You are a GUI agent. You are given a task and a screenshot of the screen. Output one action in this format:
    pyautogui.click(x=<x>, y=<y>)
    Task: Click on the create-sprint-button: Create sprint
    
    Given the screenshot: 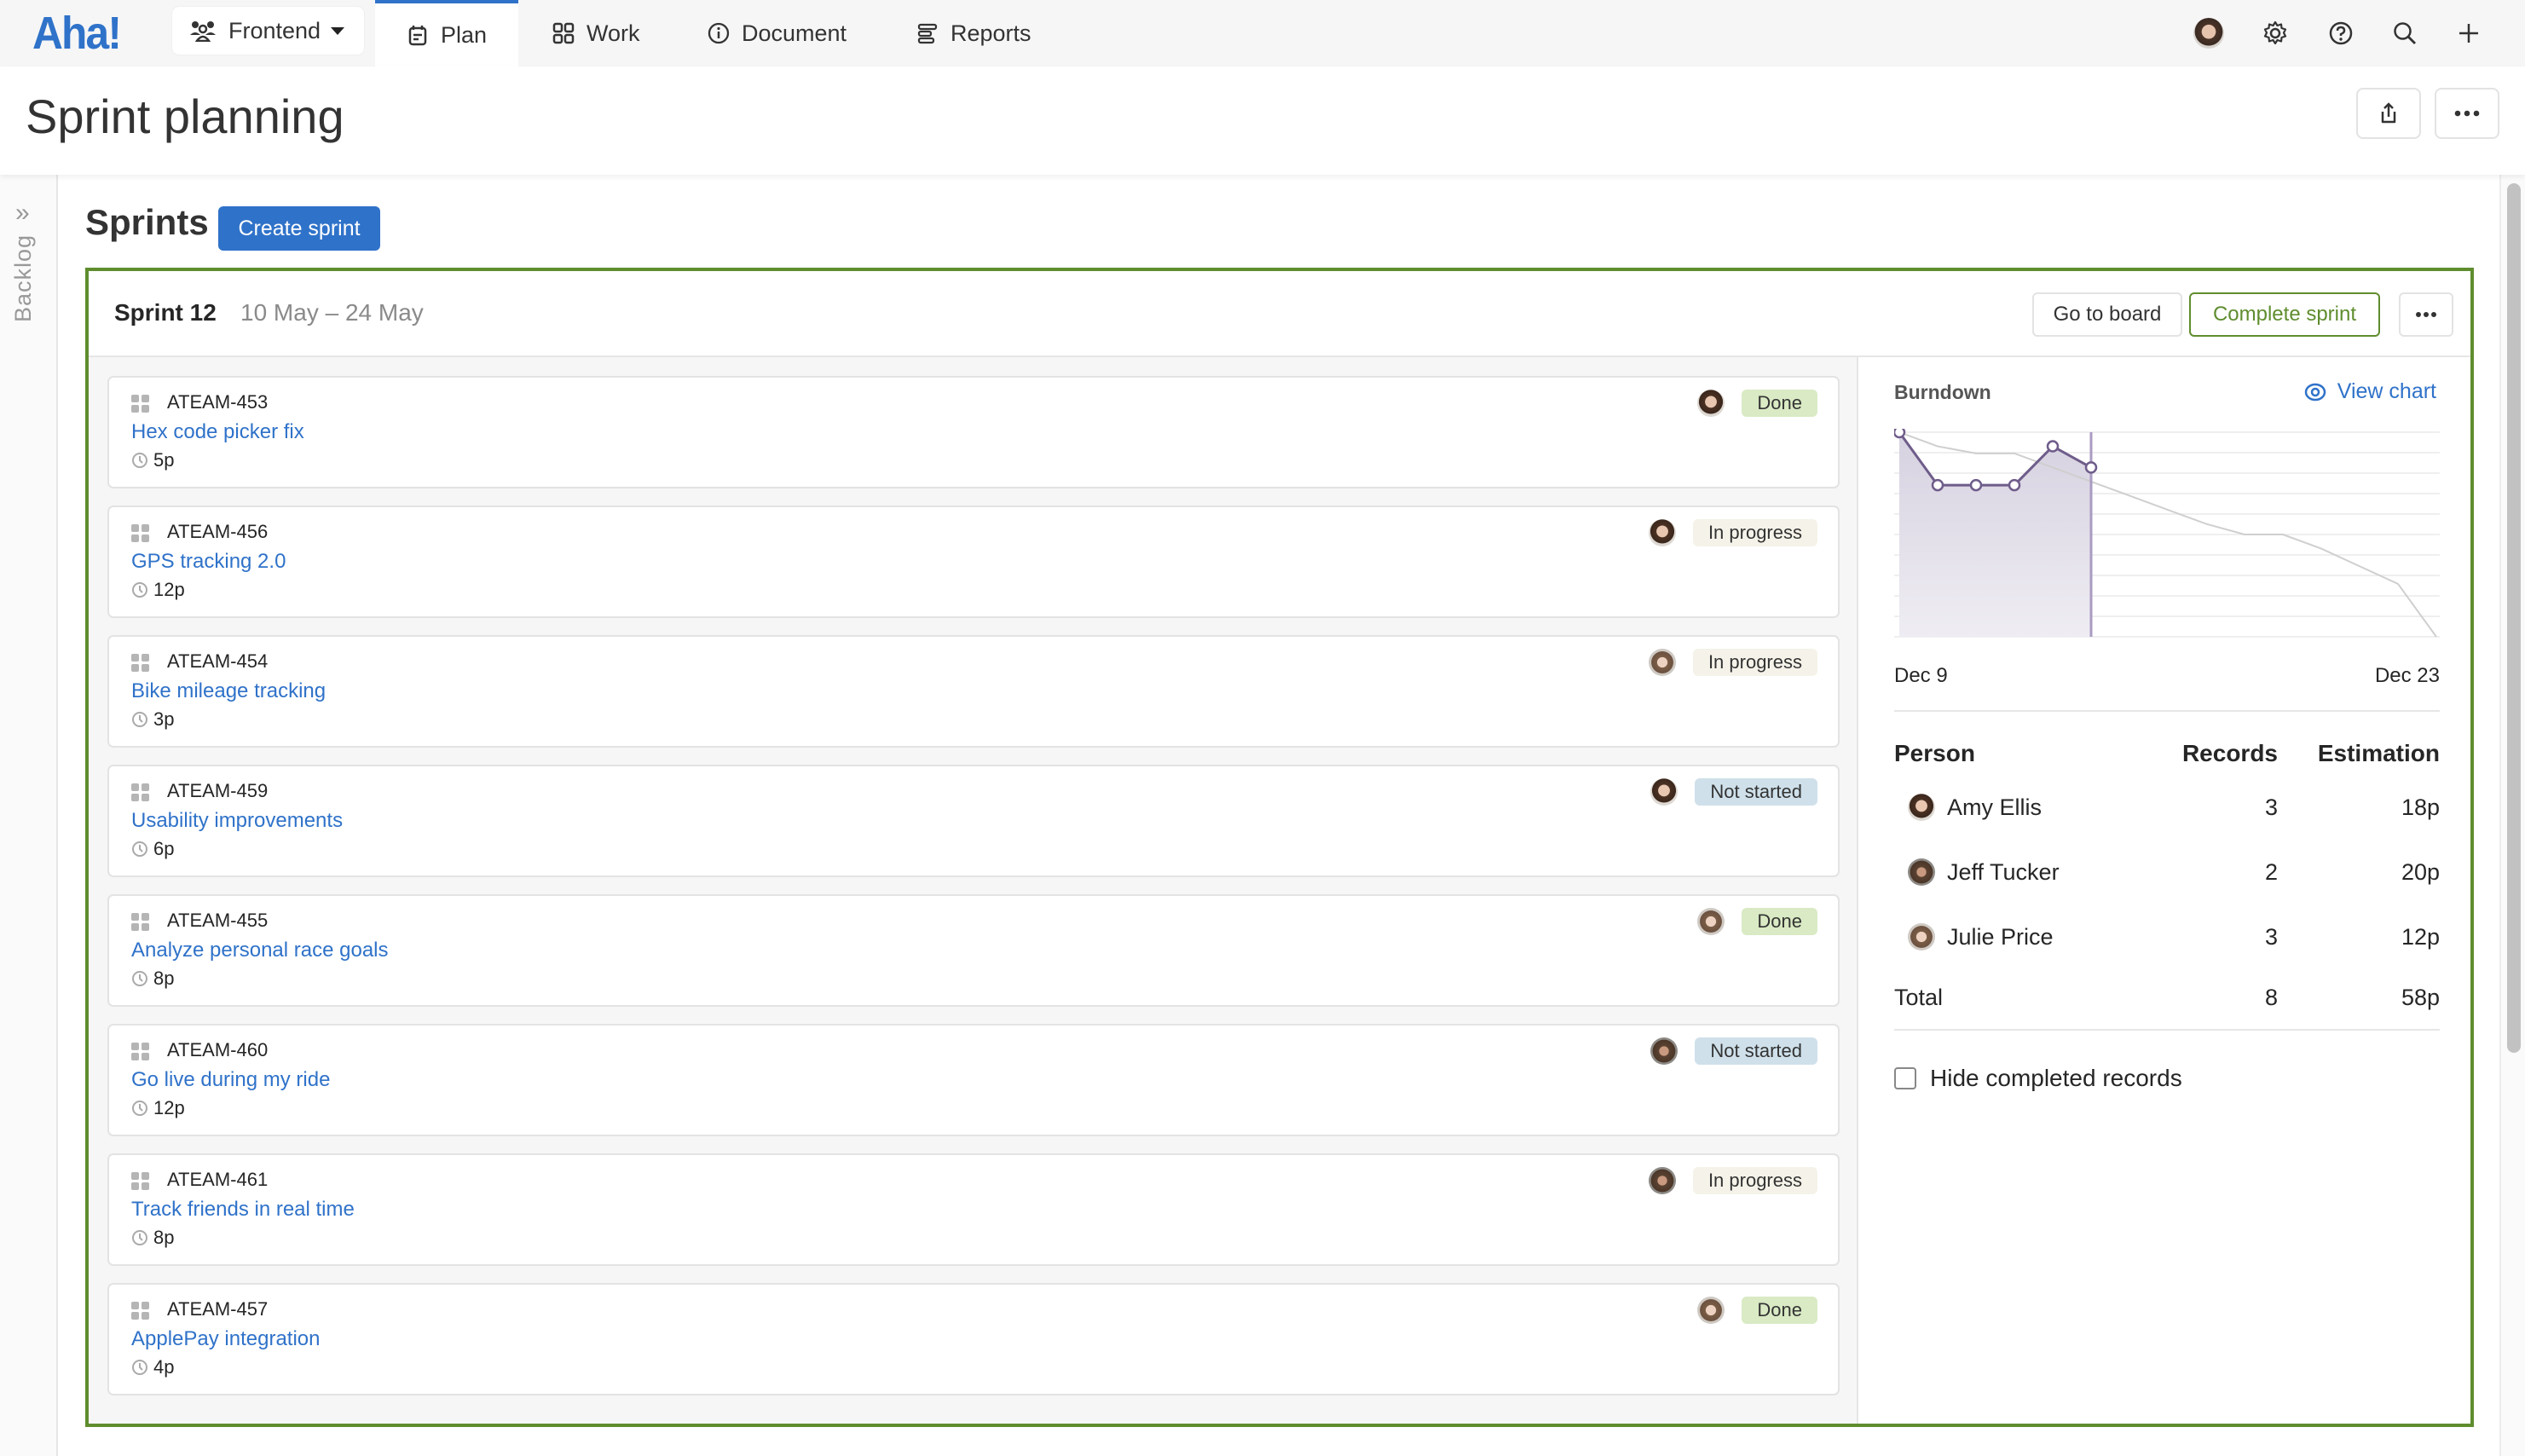 What is the action you would take?
    pyautogui.click(x=299, y=229)
    